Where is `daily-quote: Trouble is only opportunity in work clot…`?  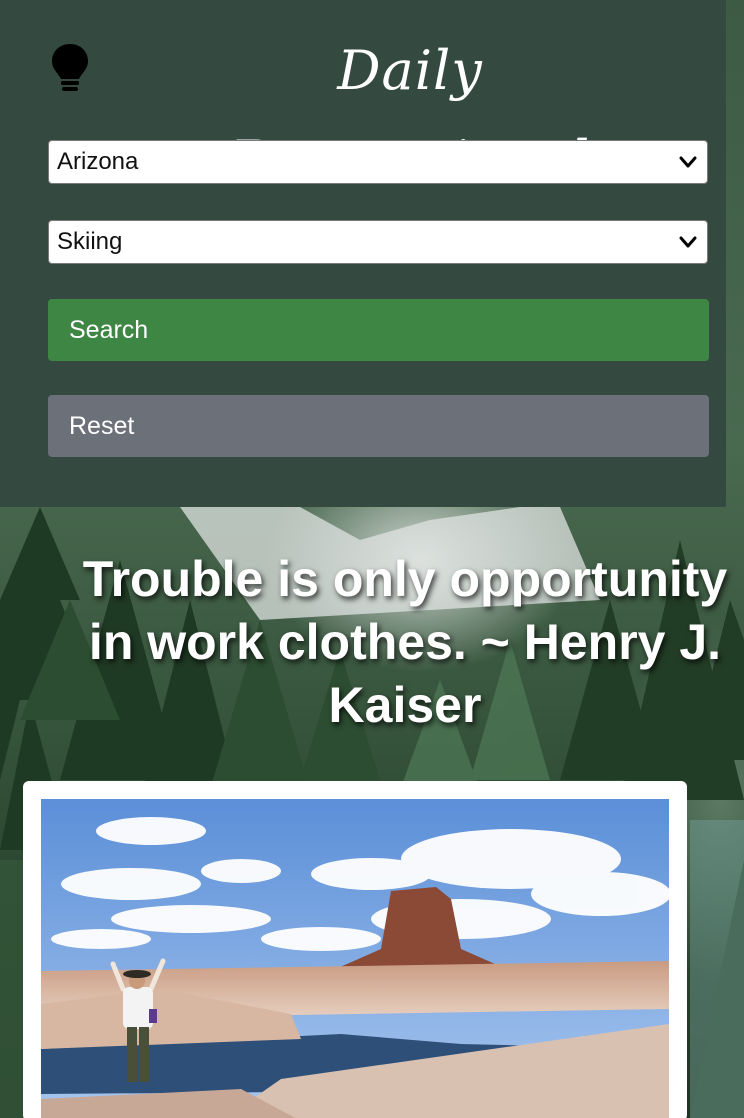
daily-quote: Trouble is only opportunity in work clot… is located at coordinates (405, 642).